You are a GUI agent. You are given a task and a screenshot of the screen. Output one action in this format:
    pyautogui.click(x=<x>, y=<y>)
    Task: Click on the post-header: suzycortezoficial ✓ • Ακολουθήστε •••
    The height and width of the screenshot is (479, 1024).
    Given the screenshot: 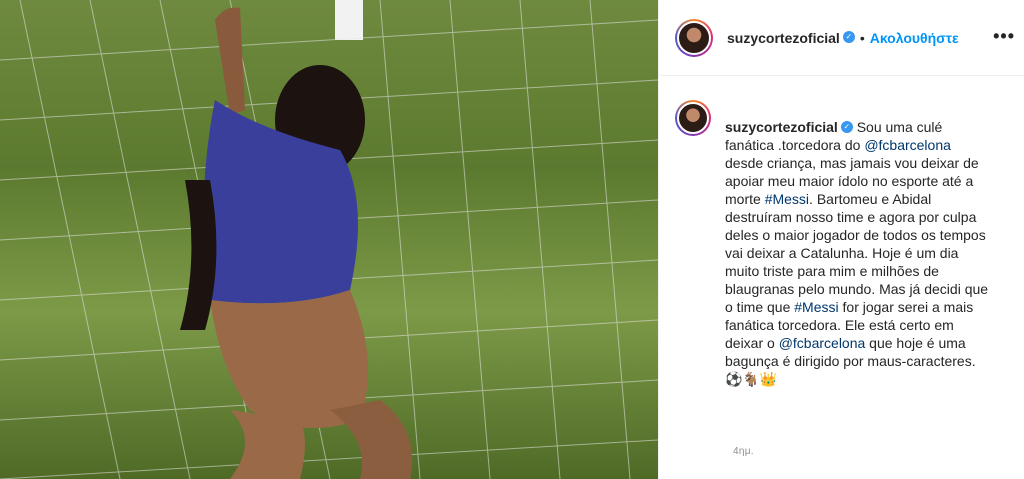 What is the action you would take?
    pyautogui.click(x=841, y=38)
    